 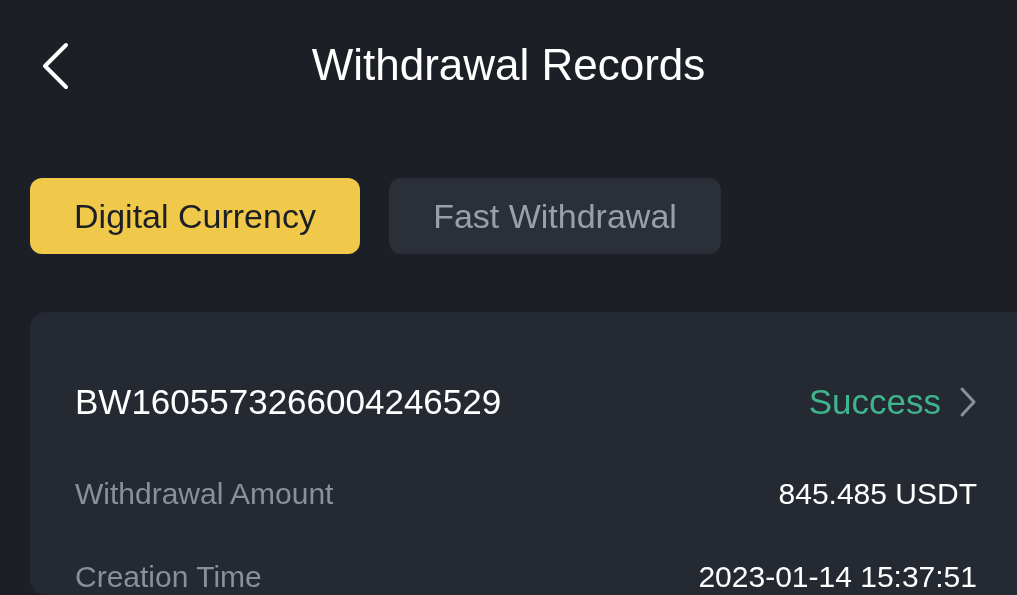 I want to click on back-icon, so click(x=55, y=66).